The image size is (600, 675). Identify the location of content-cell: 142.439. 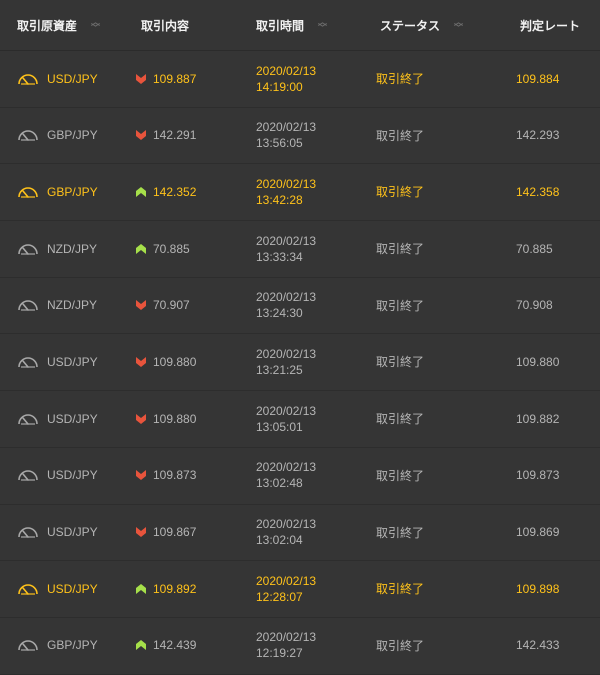
(166, 645).